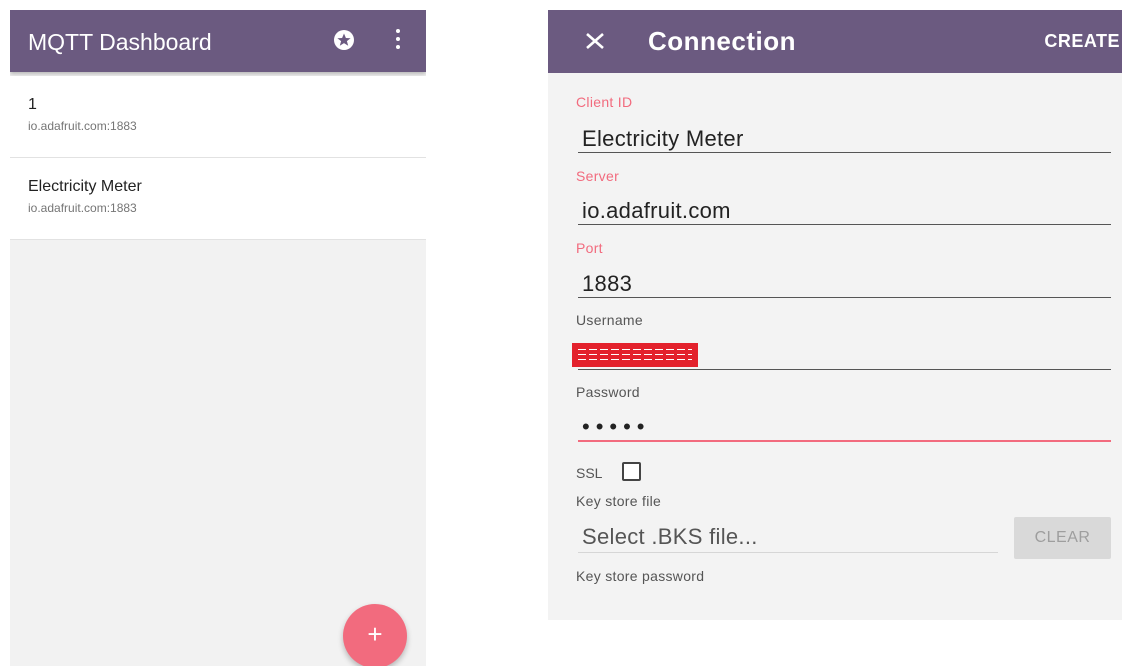 This screenshot has height=666, width=1132. I want to click on password-label: Password, so click(608, 392).